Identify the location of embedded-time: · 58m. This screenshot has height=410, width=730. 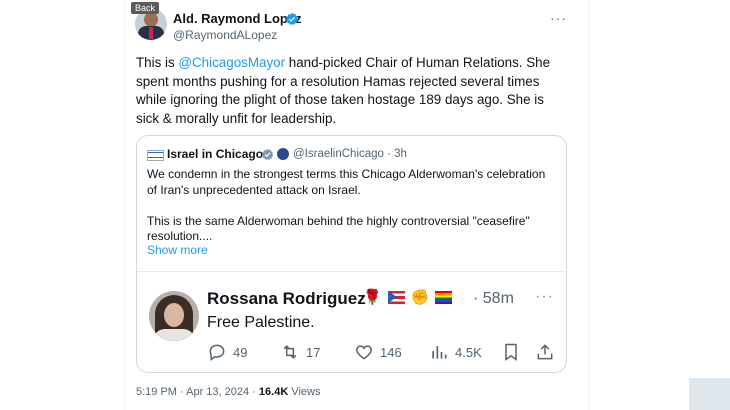
(493, 298).